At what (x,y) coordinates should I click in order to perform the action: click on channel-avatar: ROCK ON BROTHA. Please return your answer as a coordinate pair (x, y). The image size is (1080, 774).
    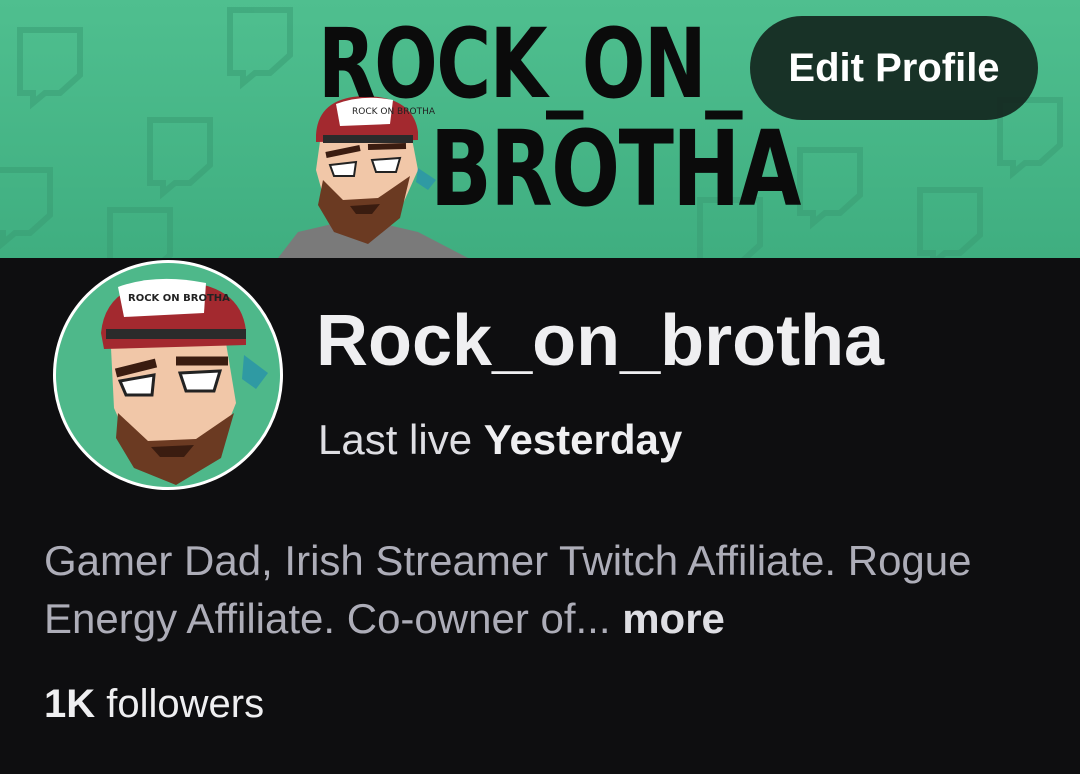
    Looking at the image, I should click on (168, 375).